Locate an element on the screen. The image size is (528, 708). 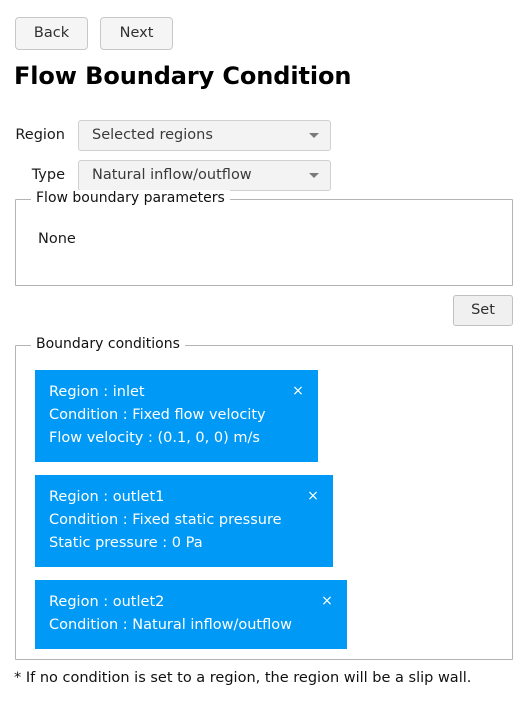
flow-boundary-parameters-content: None is located at coordinates (57, 239).